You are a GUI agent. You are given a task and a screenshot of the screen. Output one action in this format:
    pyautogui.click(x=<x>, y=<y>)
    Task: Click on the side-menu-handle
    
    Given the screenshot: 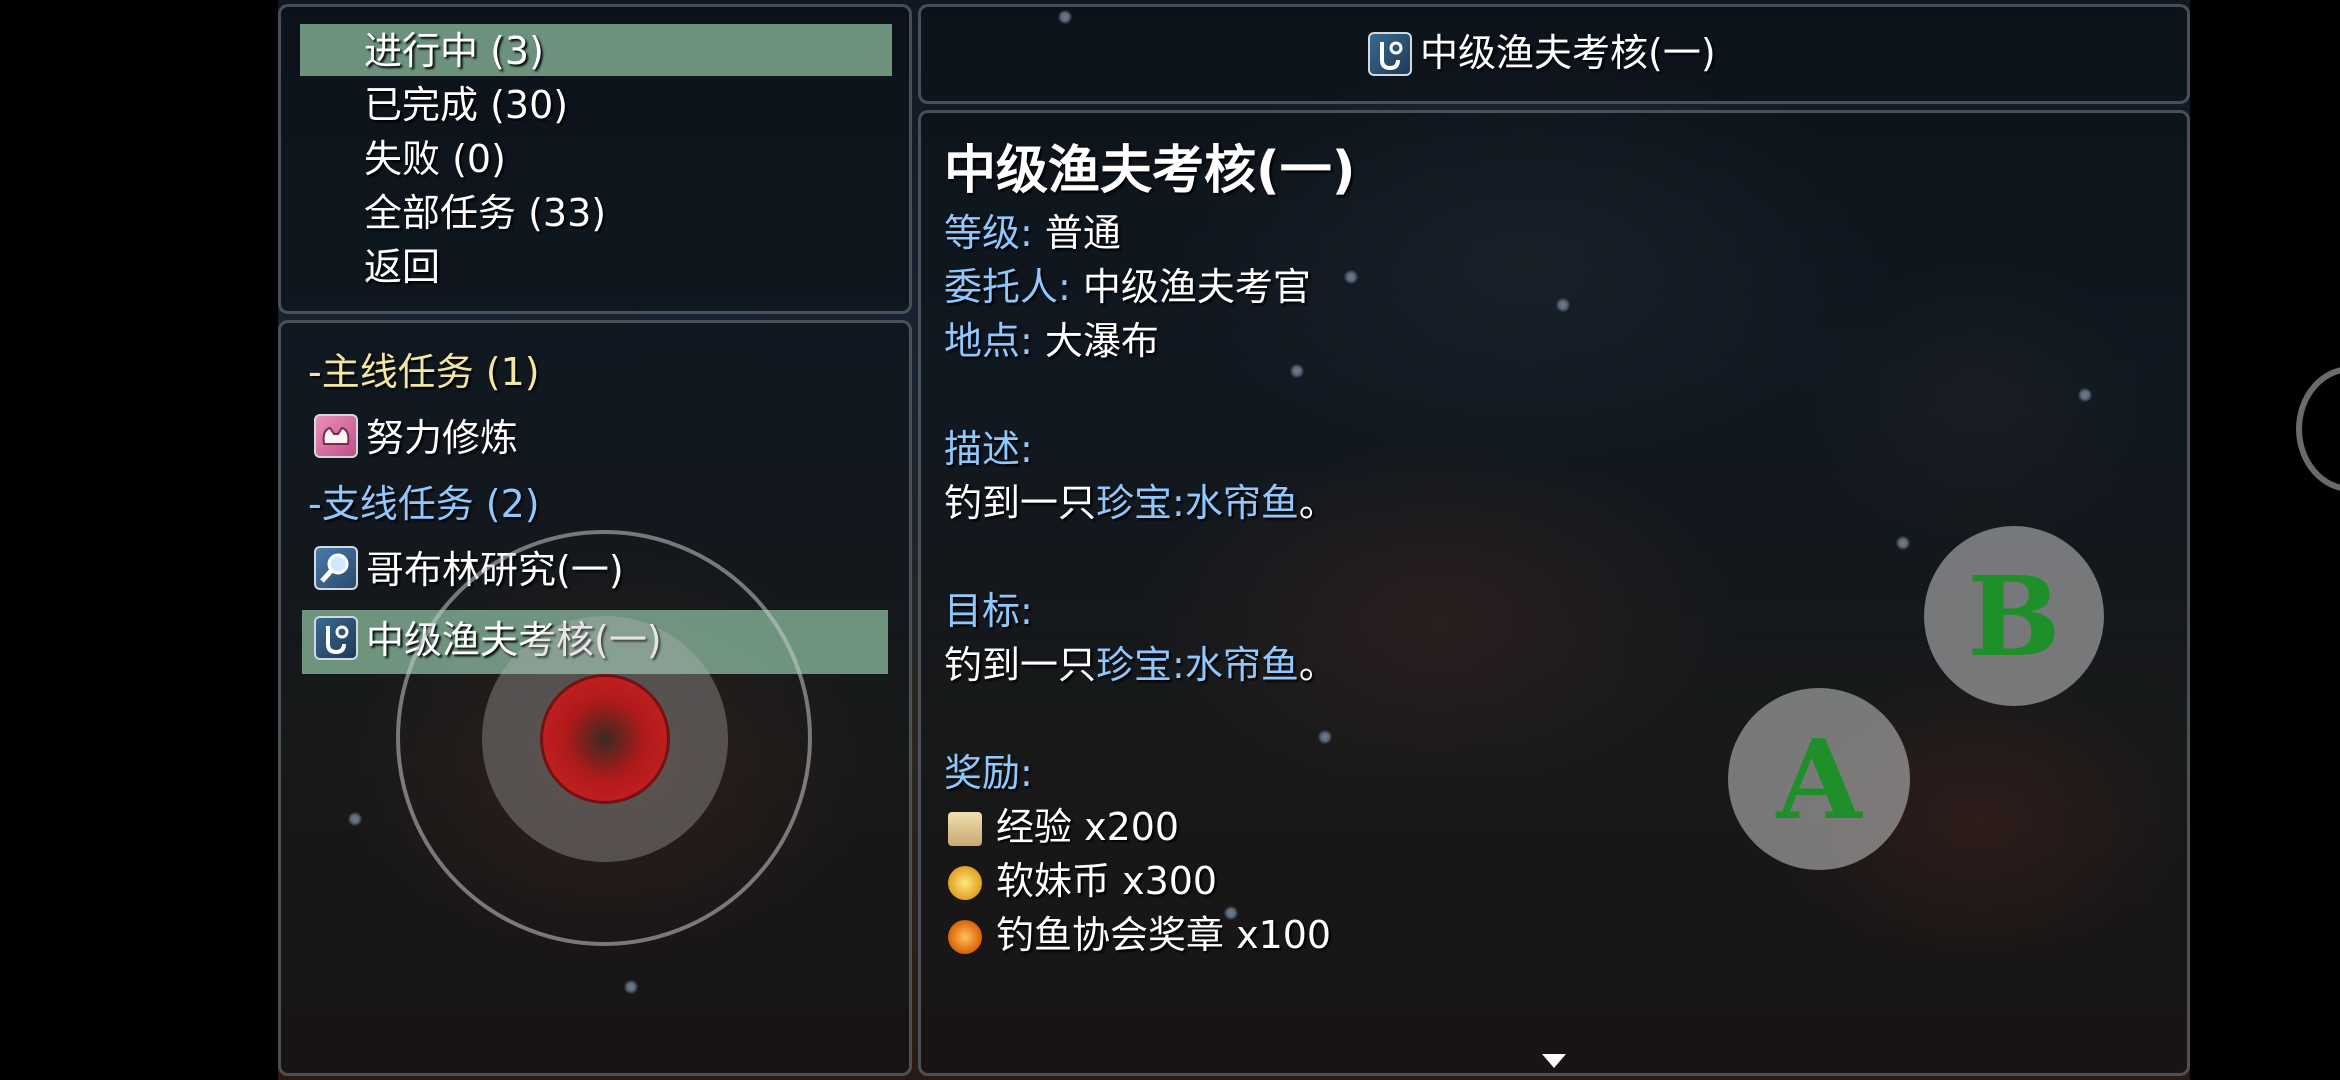 What is the action you would take?
    pyautogui.click(x=2318, y=429)
    